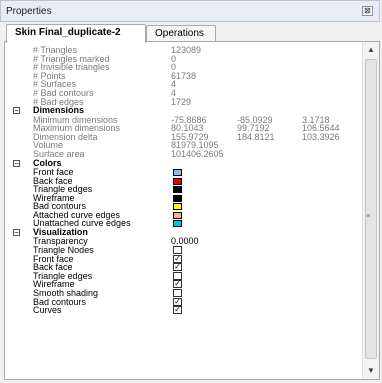 The image size is (382, 383). Describe the element at coordinates (371, 50) in the screenshot. I see `scroll-up-icon: ▲` at that location.